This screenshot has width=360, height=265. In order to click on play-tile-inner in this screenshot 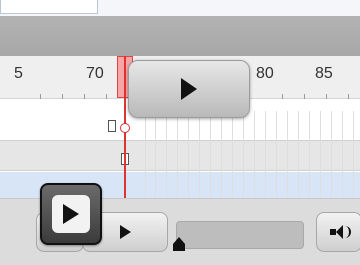, I will do `click(71, 214)`.